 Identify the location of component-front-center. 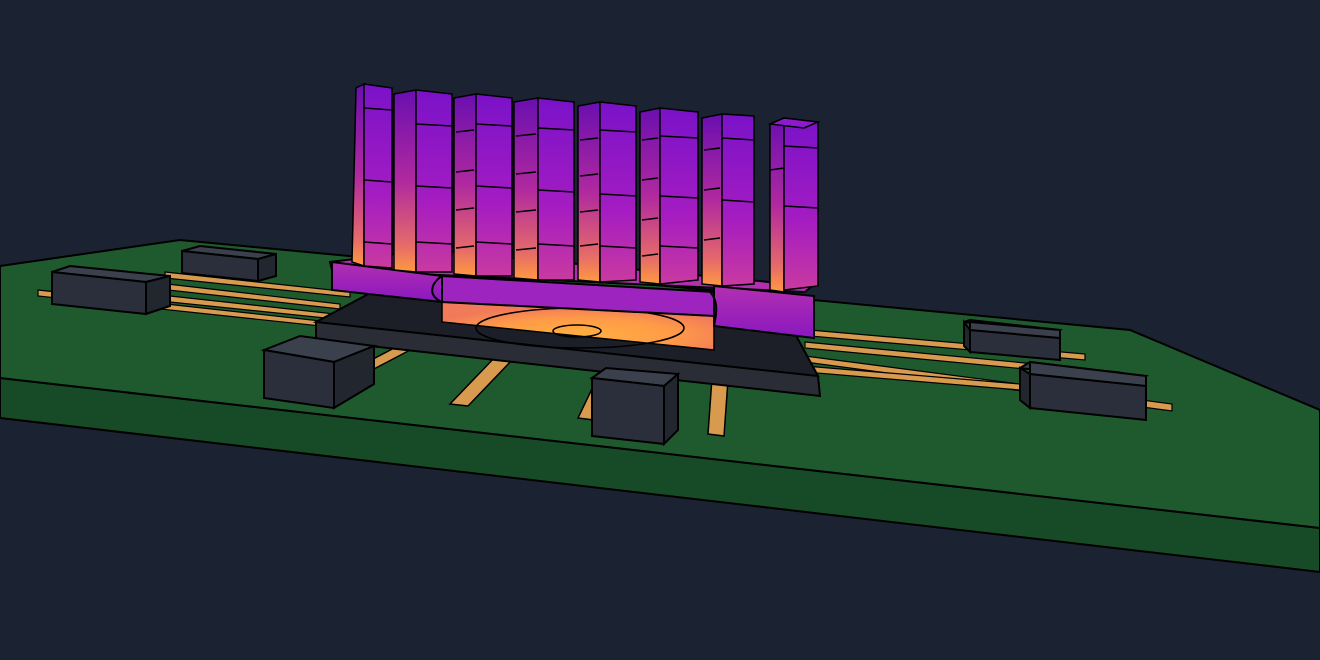
(635, 406).